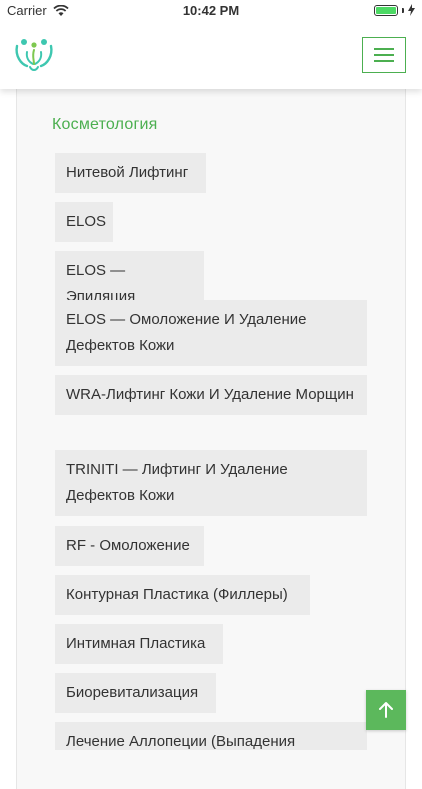 The width and height of the screenshot is (422, 789). I want to click on service-tag: Интимная Пластика, so click(139, 644).